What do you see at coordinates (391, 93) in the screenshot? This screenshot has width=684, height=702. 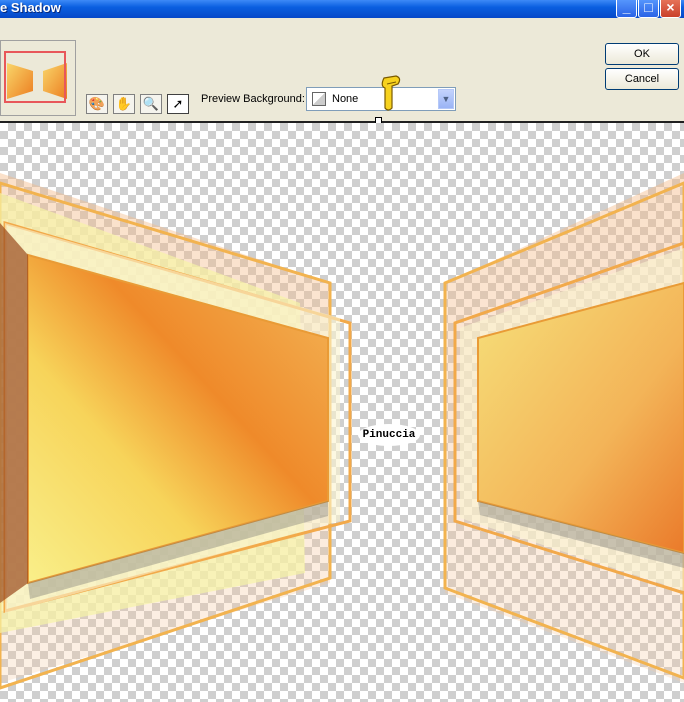 I see `pointing-hand-icon` at bounding box center [391, 93].